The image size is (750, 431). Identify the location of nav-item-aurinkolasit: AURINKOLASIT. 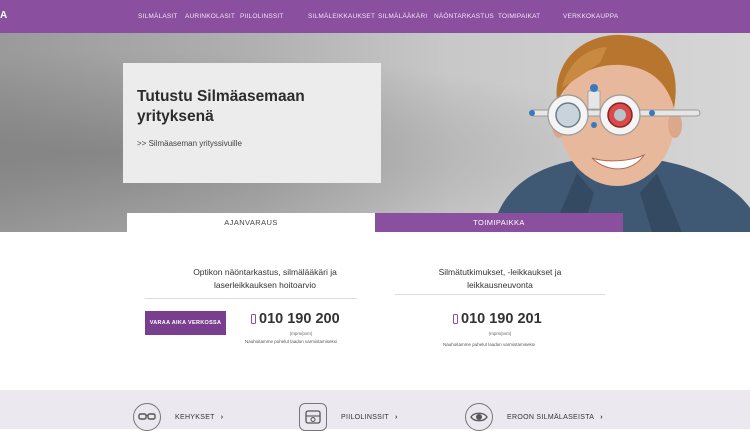
(210, 16).